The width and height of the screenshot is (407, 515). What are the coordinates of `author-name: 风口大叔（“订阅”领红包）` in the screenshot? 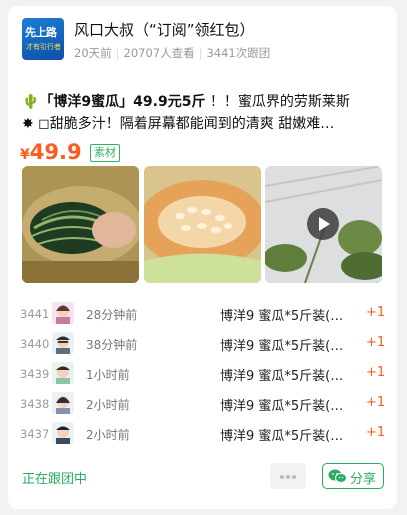 It's located at (164, 29).